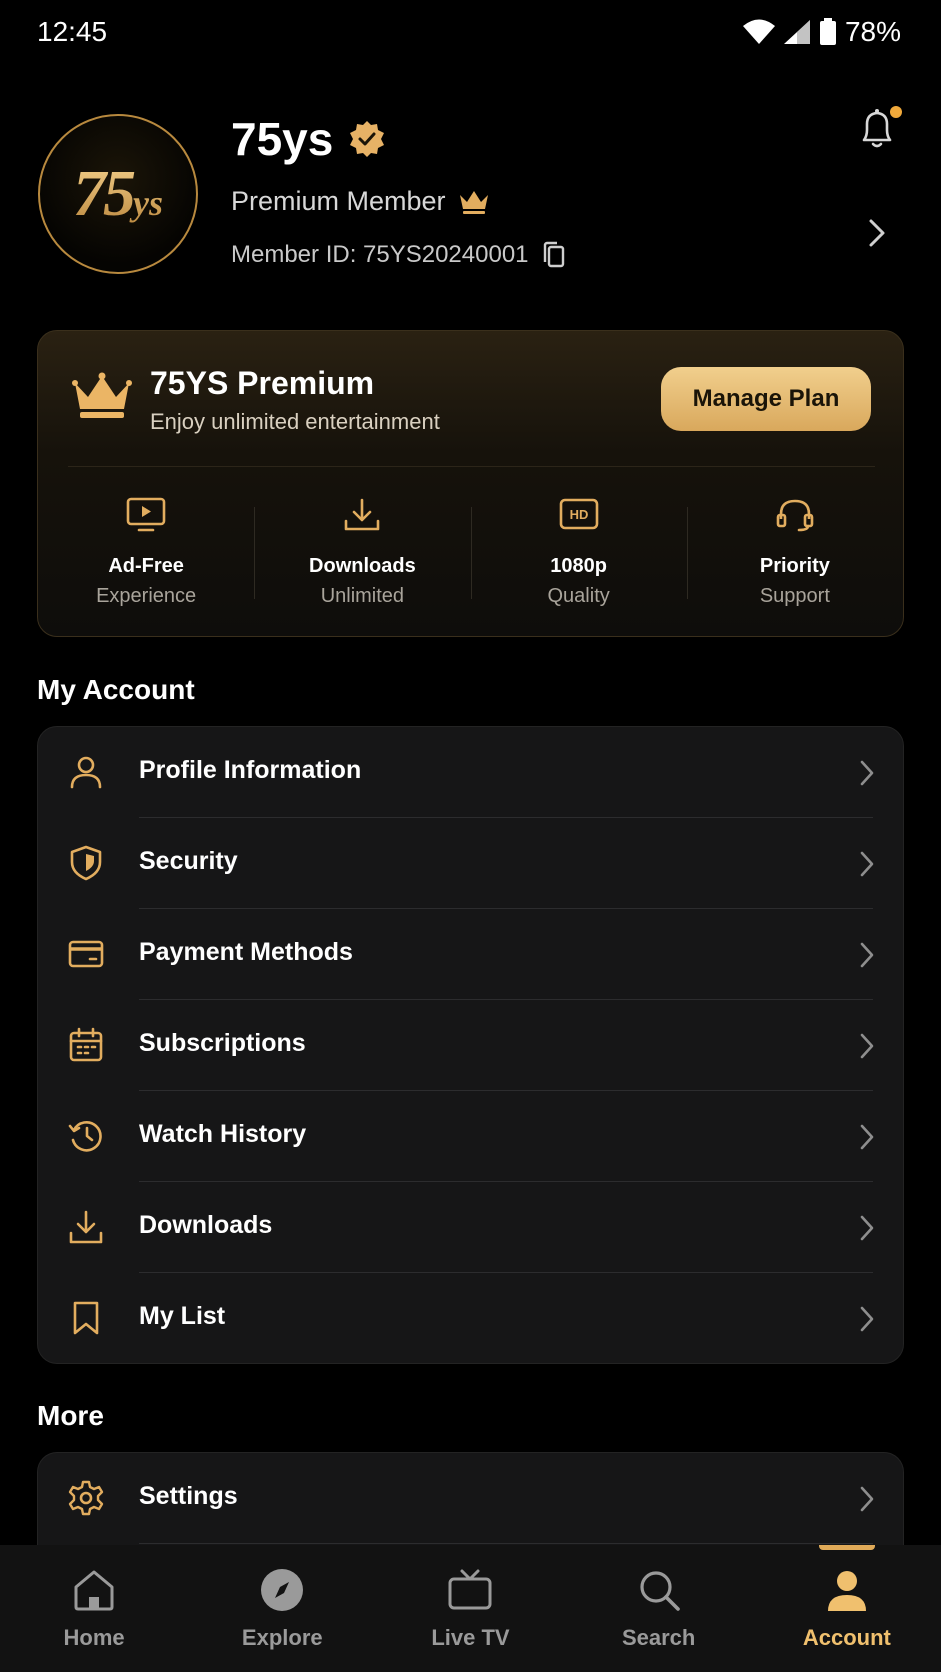 This screenshot has width=941, height=1672. What do you see at coordinates (282, 139) in the screenshot?
I see `profile-name: 75ys` at bounding box center [282, 139].